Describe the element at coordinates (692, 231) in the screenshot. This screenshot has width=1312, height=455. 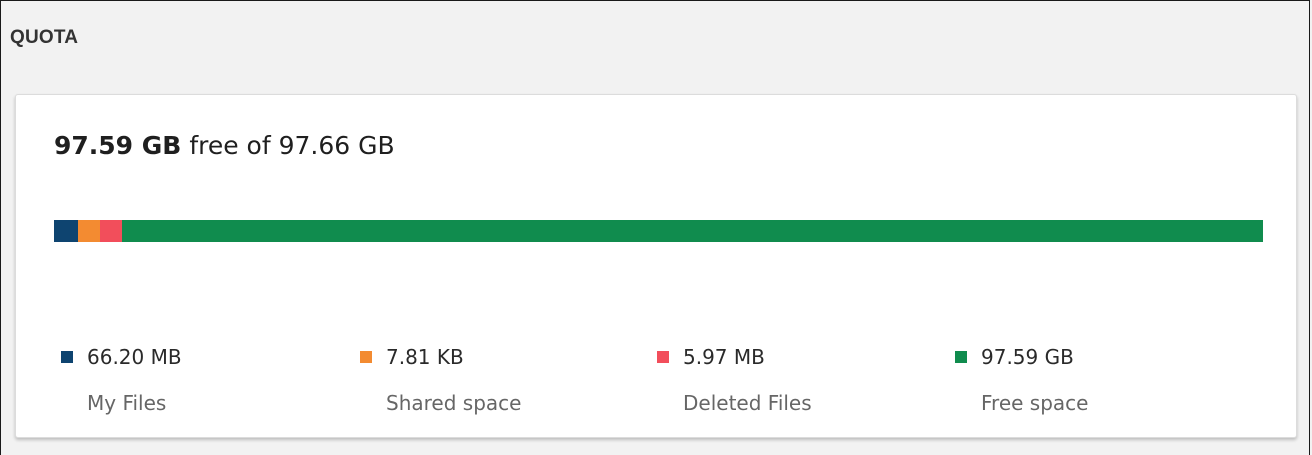
I see `usage-bar-free-space` at that location.